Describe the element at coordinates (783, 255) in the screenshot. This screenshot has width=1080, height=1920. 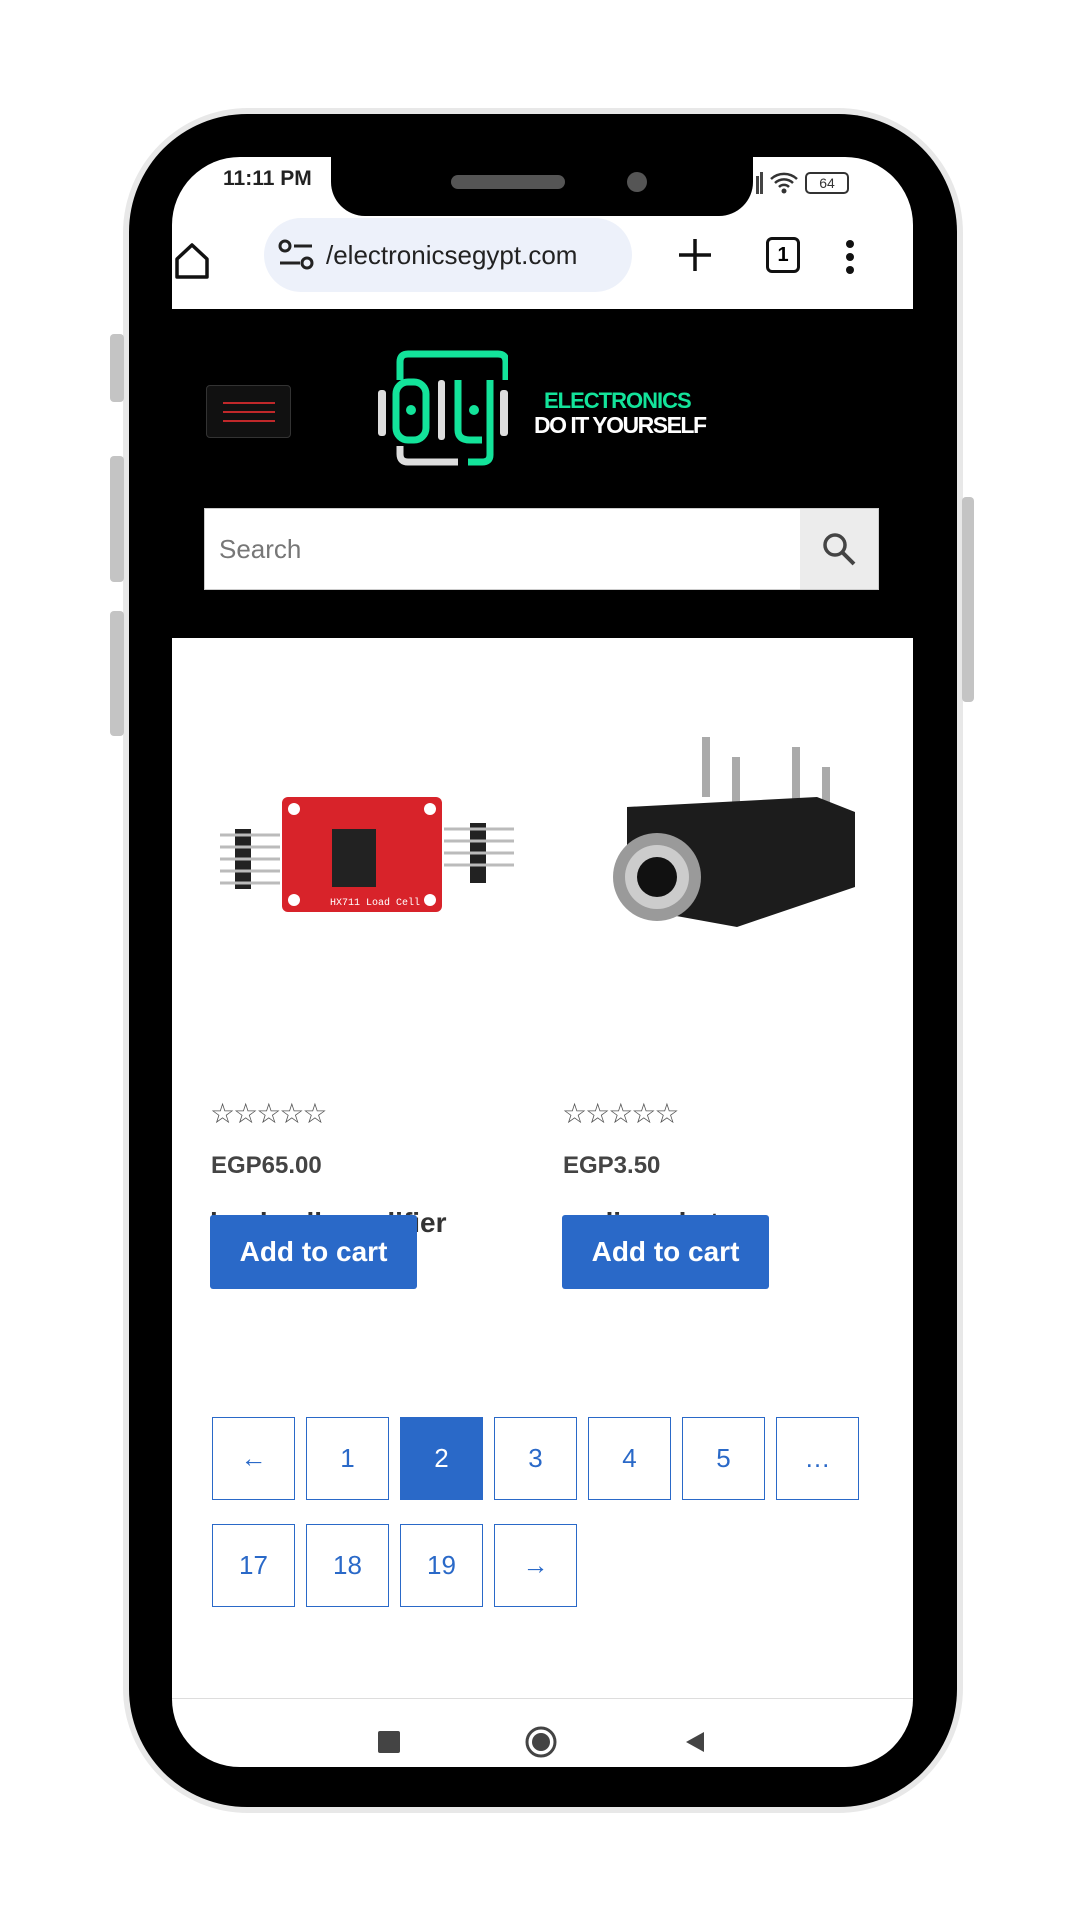
I see `tab-switcher-button: 1` at that location.